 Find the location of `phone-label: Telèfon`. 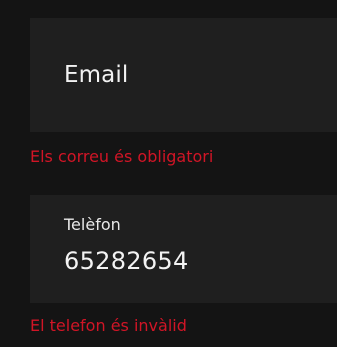

phone-label: Telèfon is located at coordinates (92, 224).